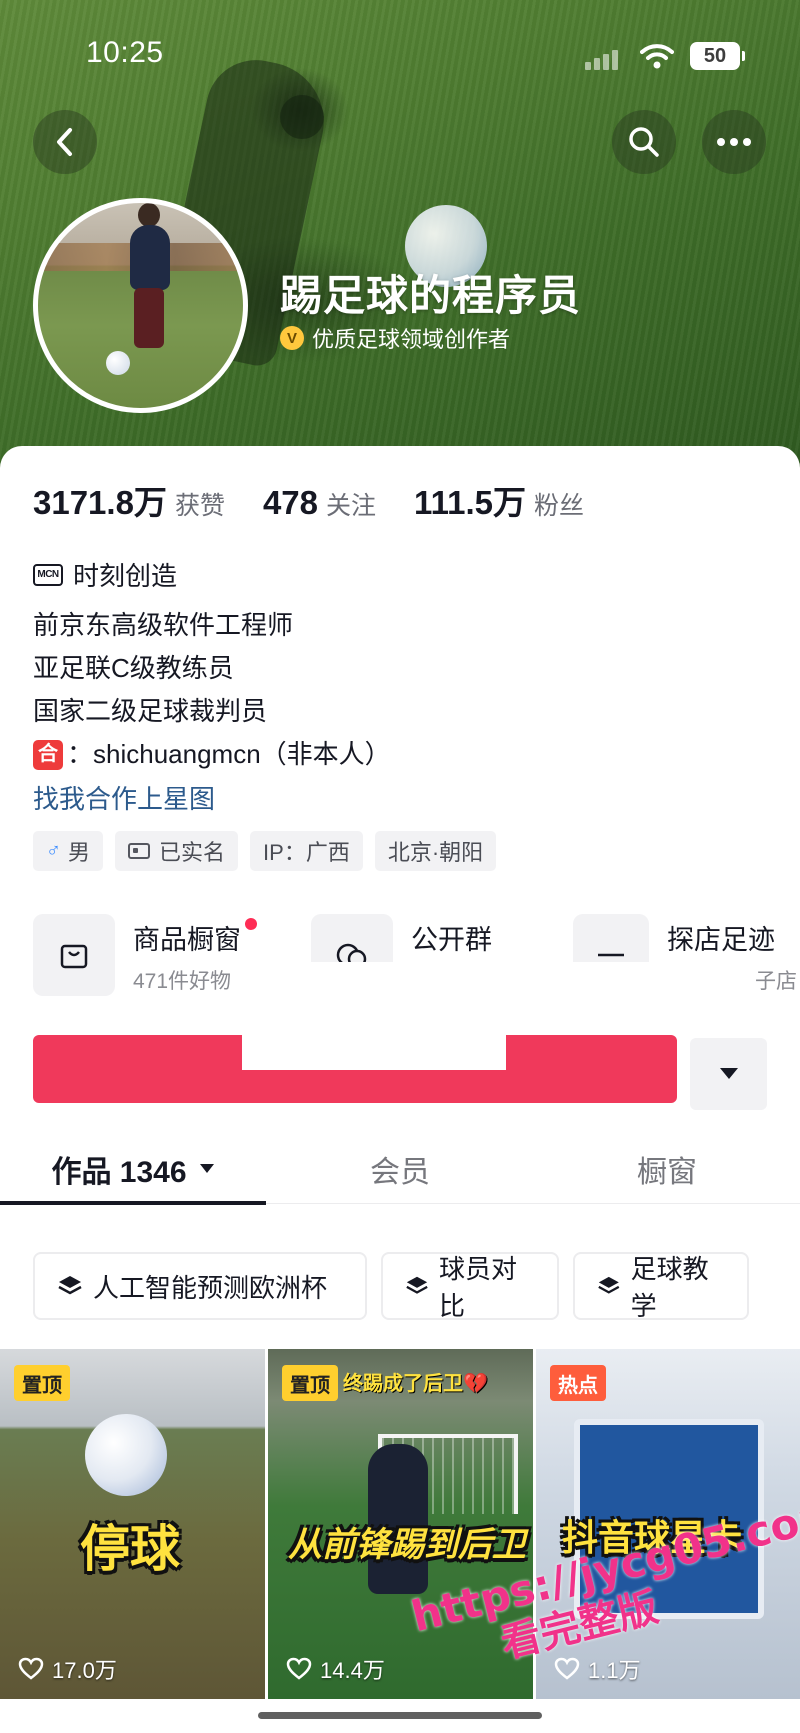 The width and height of the screenshot is (800, 1733). Describe the element at coordinates (667, 1169) in the screenshot. I see `tab-showcase: 橱窗` at that location.